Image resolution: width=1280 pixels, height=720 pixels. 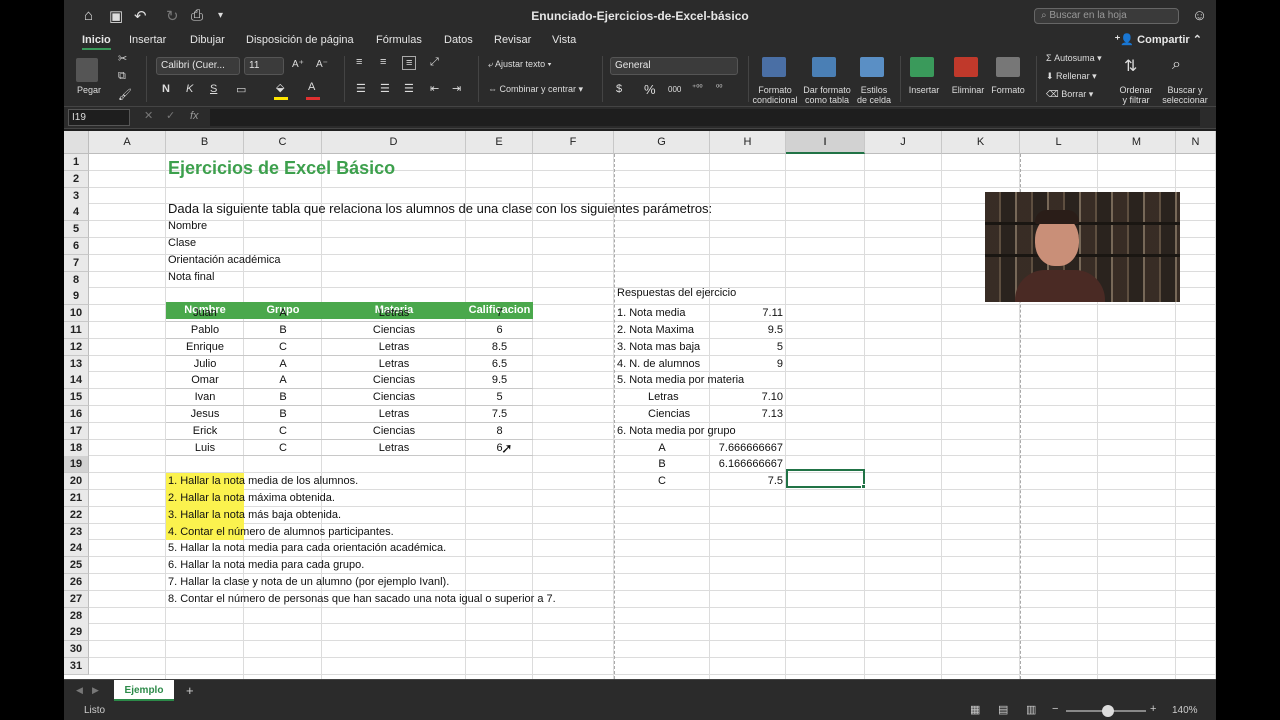 I want to click on column-header-j: J, so click(x=903, y=142).